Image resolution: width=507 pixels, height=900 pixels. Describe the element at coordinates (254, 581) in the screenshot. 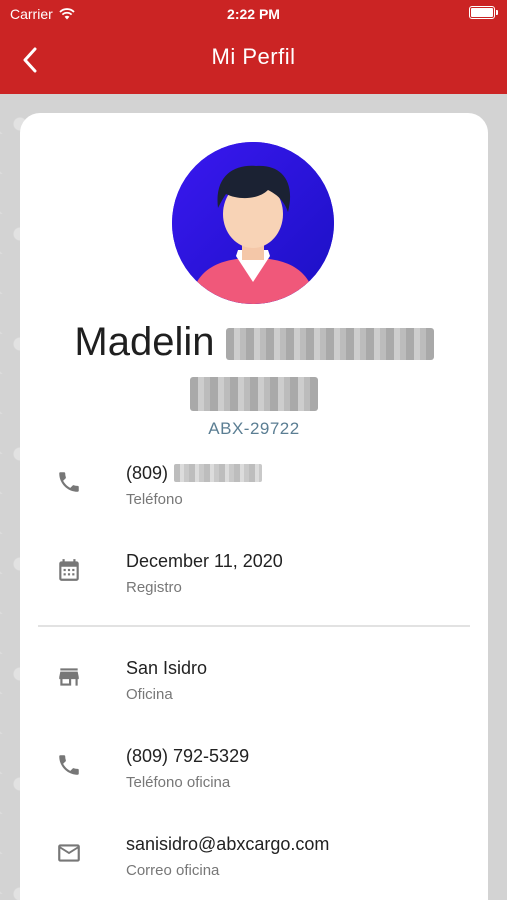

I see `info-row-registro: December 11, 2020 Registro` at that location.